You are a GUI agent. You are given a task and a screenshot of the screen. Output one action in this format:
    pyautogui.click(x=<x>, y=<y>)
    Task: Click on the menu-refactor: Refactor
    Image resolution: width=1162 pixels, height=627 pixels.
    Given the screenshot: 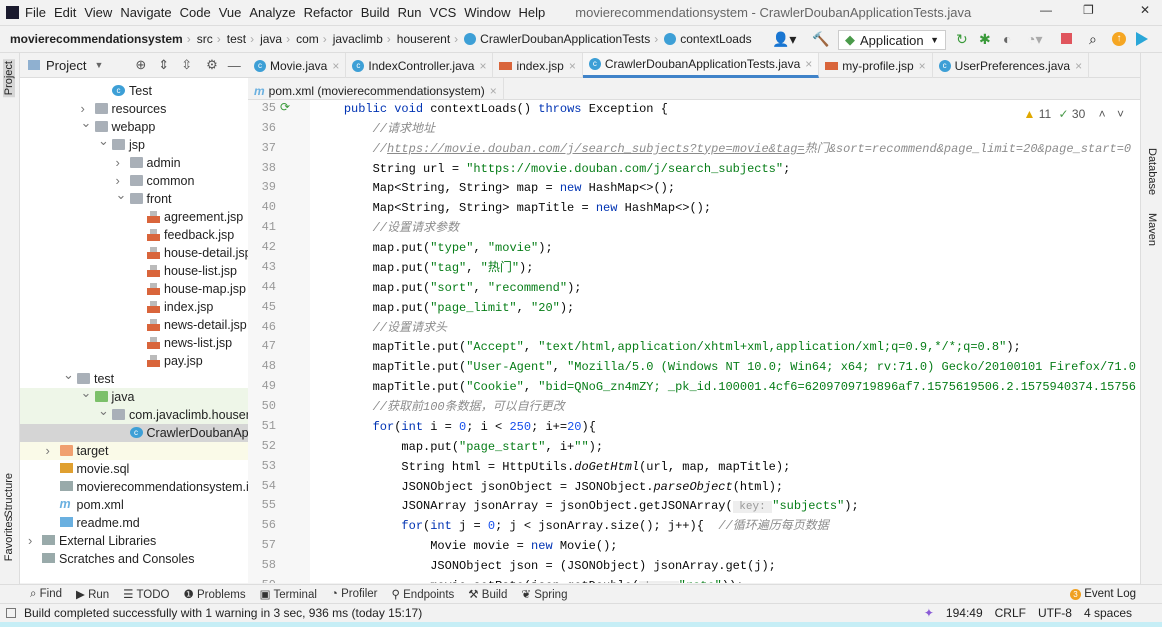 What is the action you would take?
    pyautogui.click(x=328, y=12)
    